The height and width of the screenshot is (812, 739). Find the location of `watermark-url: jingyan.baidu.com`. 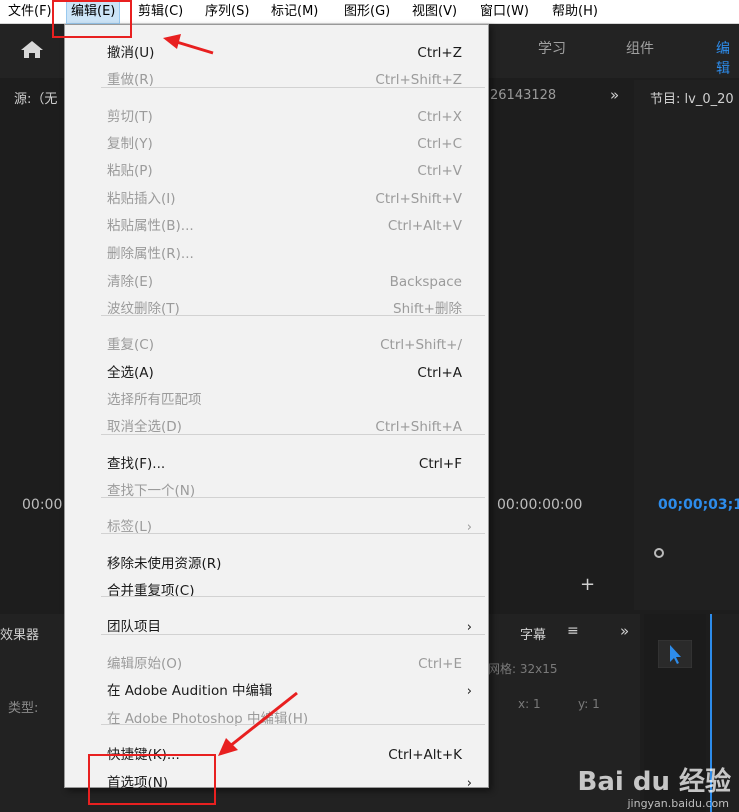

watermark-url: jingyan.baidu.com is located at coordinates (678, 803).